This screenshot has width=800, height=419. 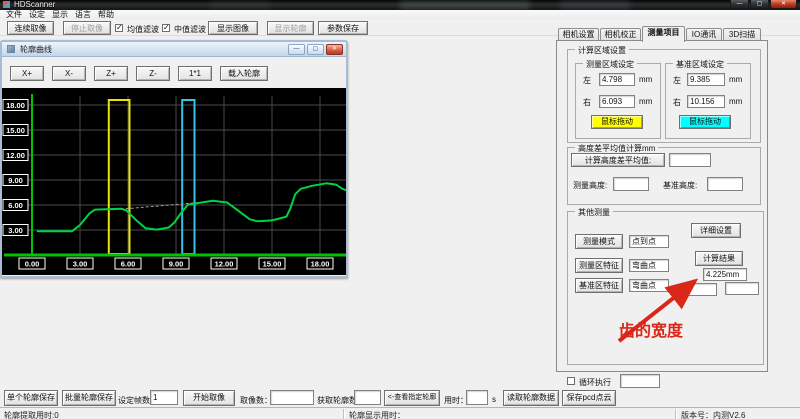 I want to click on median-filter-checkbox, so click(x=166, y=28).